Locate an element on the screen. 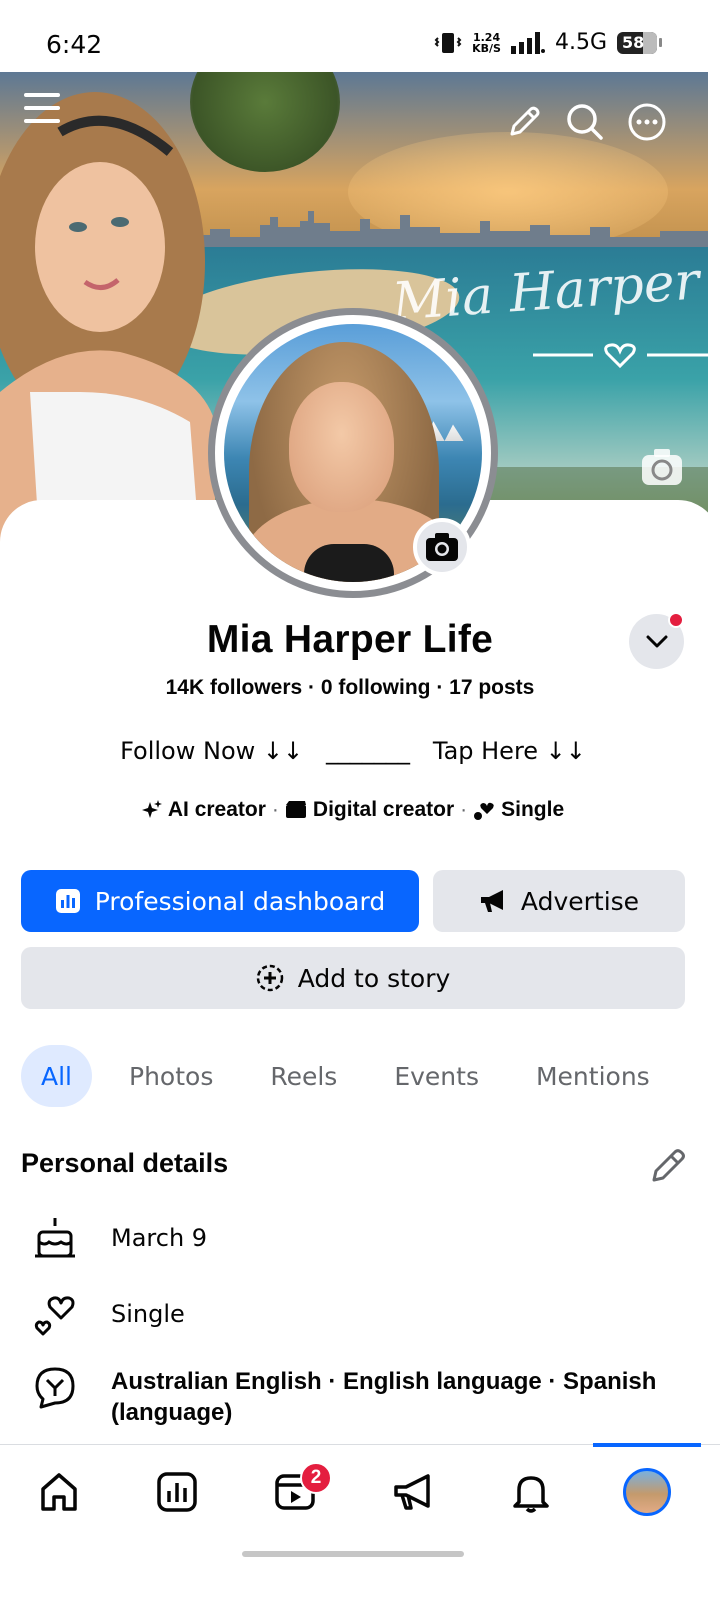 This screenshot has height=1600, width=720. home-indicator is located at coordinates (353, 1554).